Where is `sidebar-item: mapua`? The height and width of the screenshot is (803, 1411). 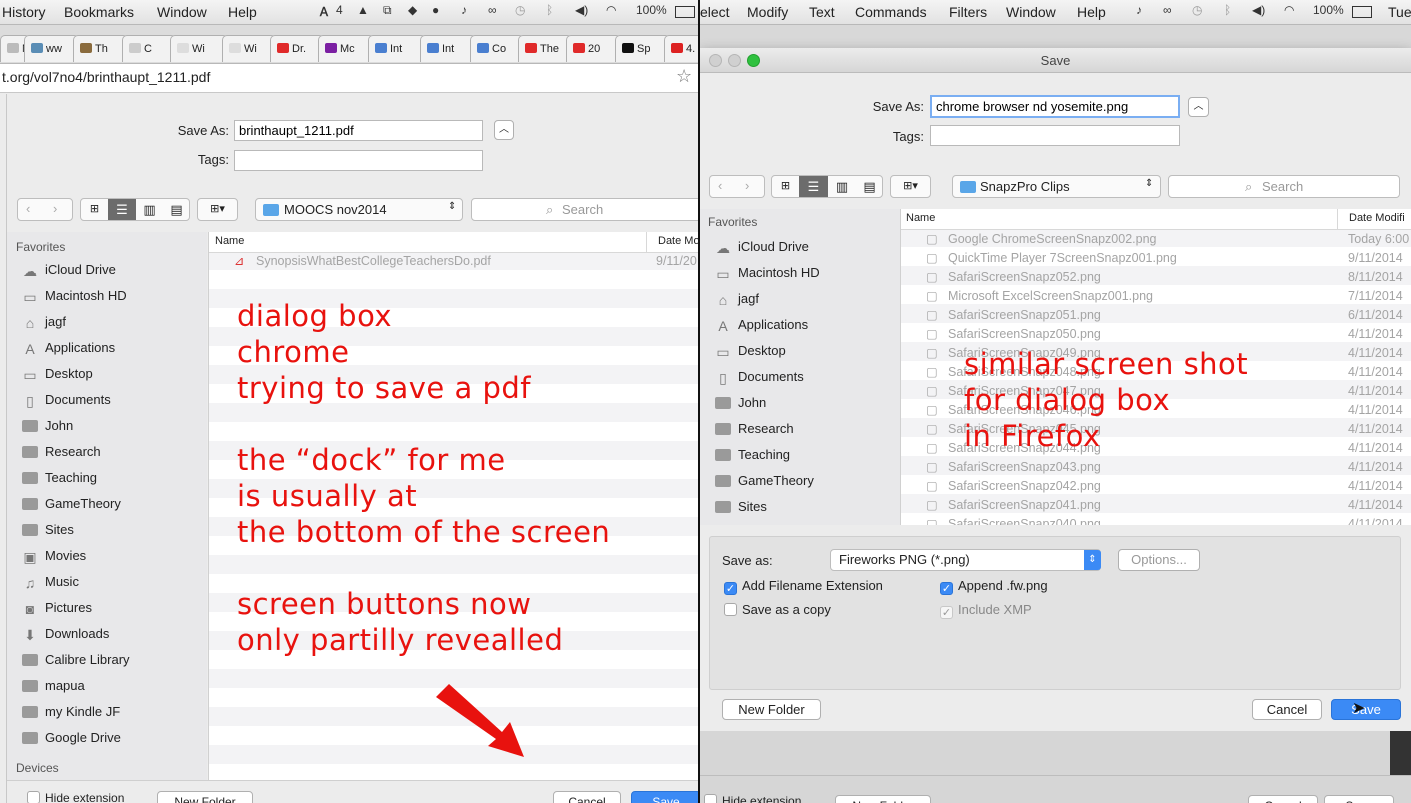 sidebar-item: mapua is located at coordinates (53, 685).